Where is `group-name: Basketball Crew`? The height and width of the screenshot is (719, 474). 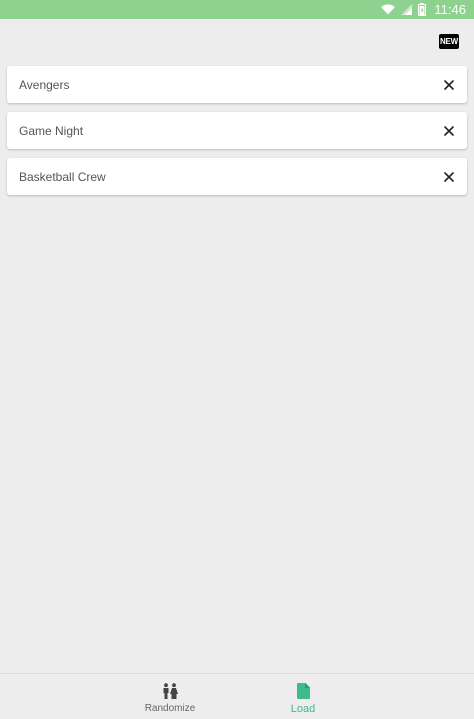
group-name: Basketball Crew is located at coordinates (62, 176).